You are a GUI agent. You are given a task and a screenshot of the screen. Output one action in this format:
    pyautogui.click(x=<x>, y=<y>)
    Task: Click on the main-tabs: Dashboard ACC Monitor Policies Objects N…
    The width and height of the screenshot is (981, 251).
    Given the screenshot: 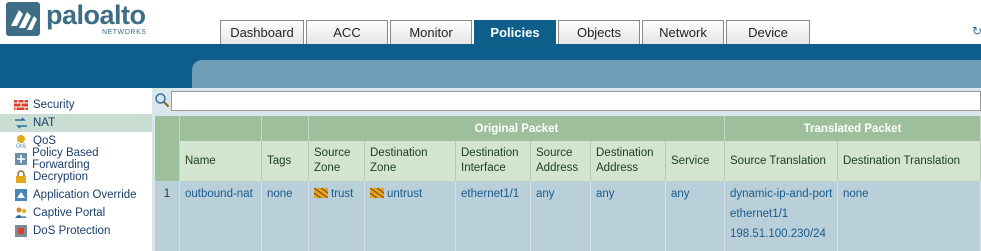 What is the action you would take?
    pyautogui.click(x=516, y=32)
    